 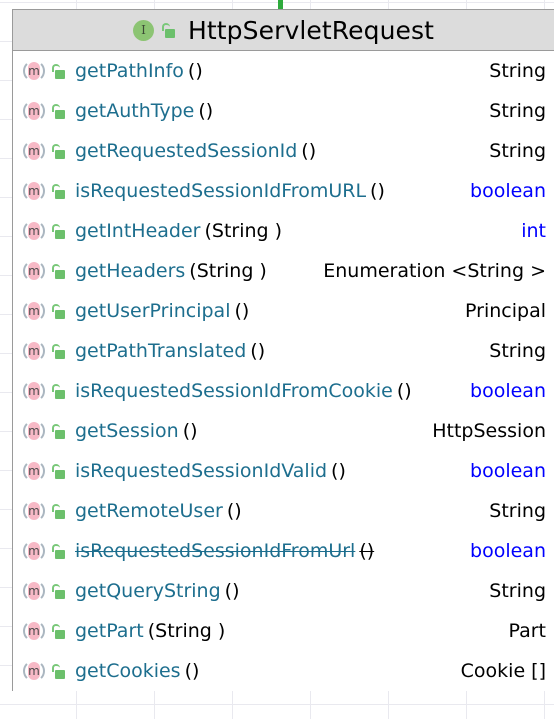 I want to click on member-signature: getPathInfo(), so click(x=276, y=71).